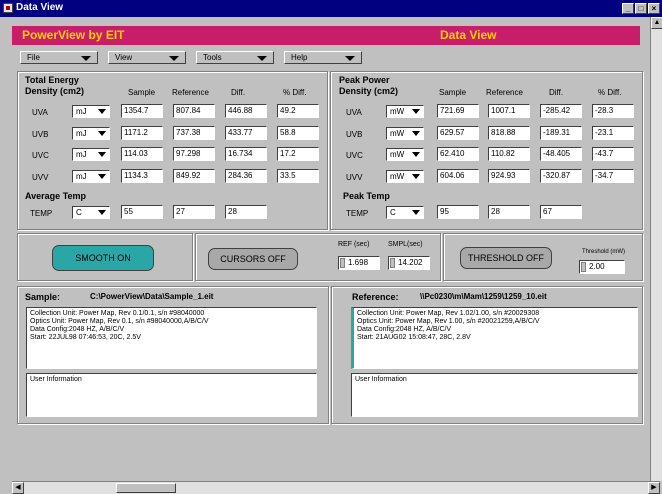 The width and height of the screenshot is (662, 494). Describe the element at coordinates (142, 212) in the screenshot. I see `temp-sample-value: 55` at that location.